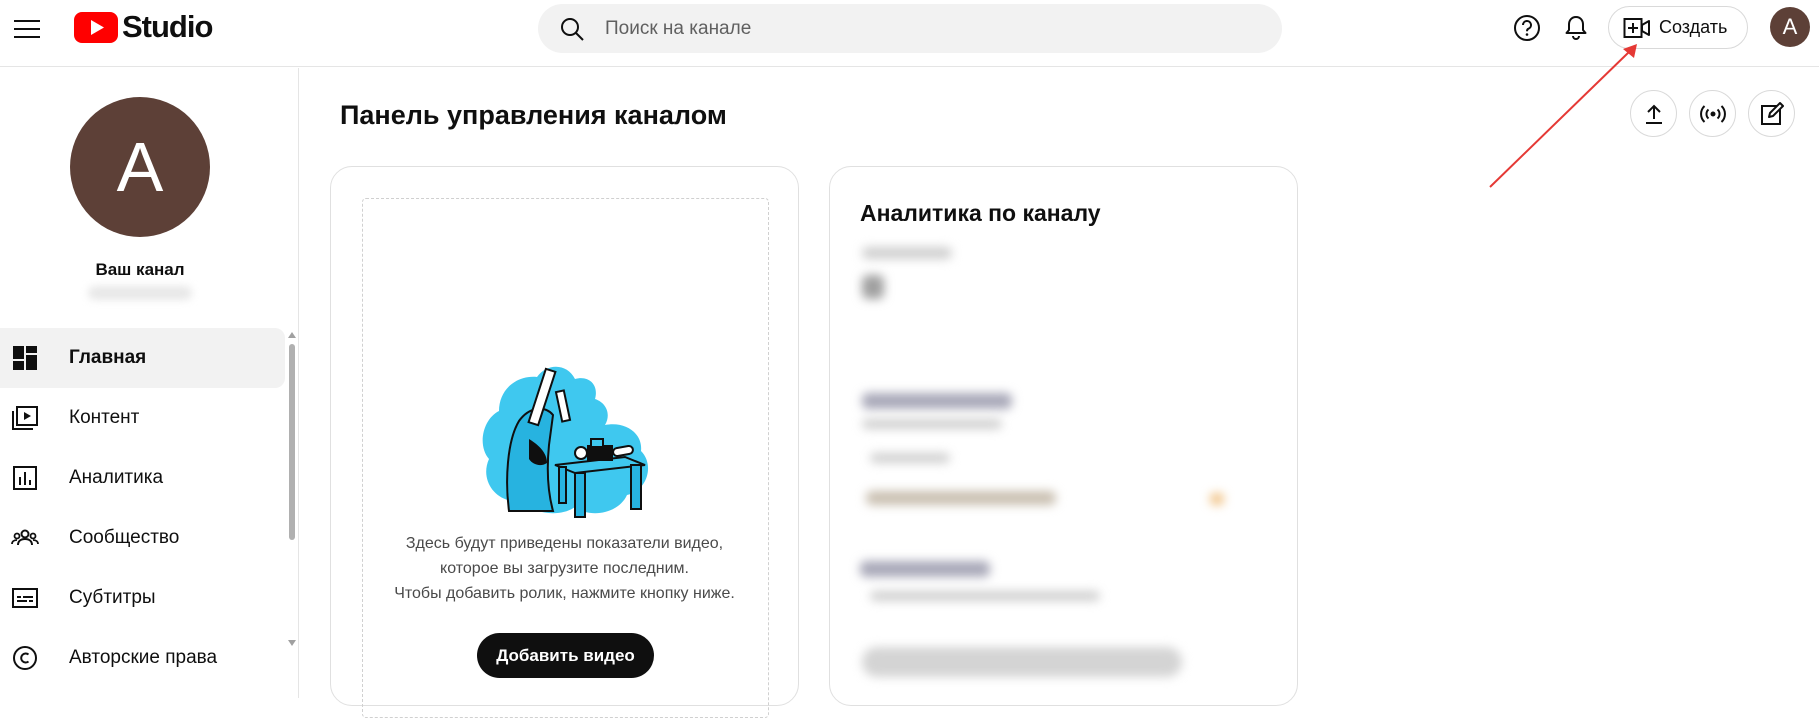  I want to click on blurred-top-videos-title, so click(925, 569).